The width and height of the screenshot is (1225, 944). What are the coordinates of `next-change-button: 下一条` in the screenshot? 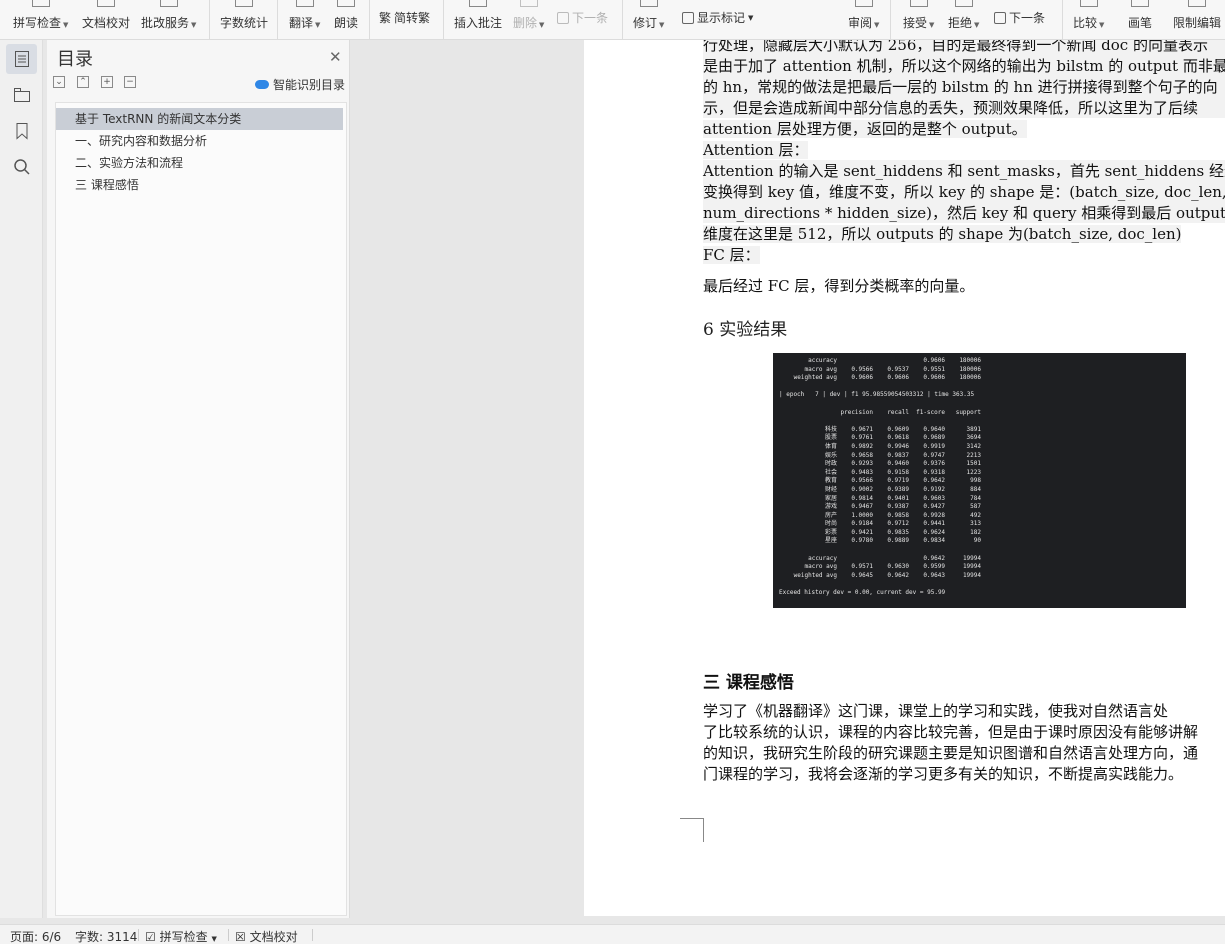 It's located at (1019, 17).